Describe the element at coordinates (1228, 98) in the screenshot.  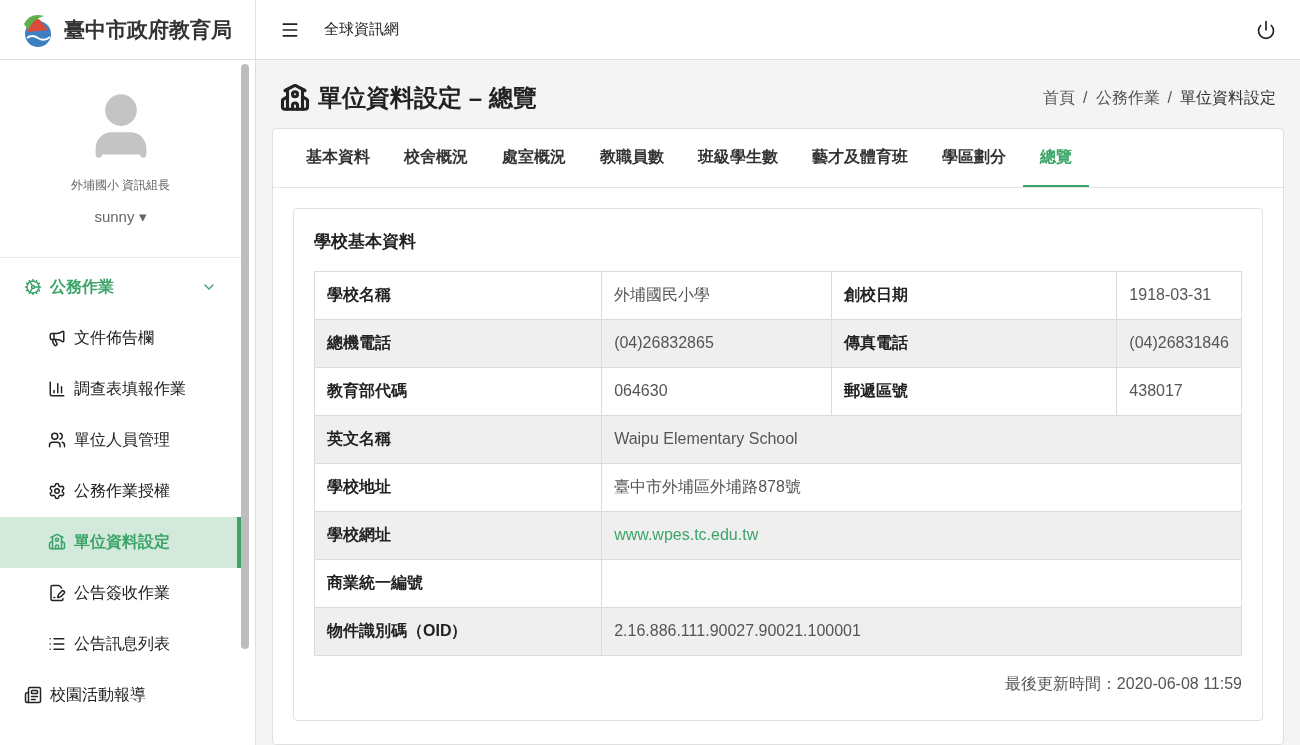
I see `breadcrumb-current: 單位資料設定` at that location.